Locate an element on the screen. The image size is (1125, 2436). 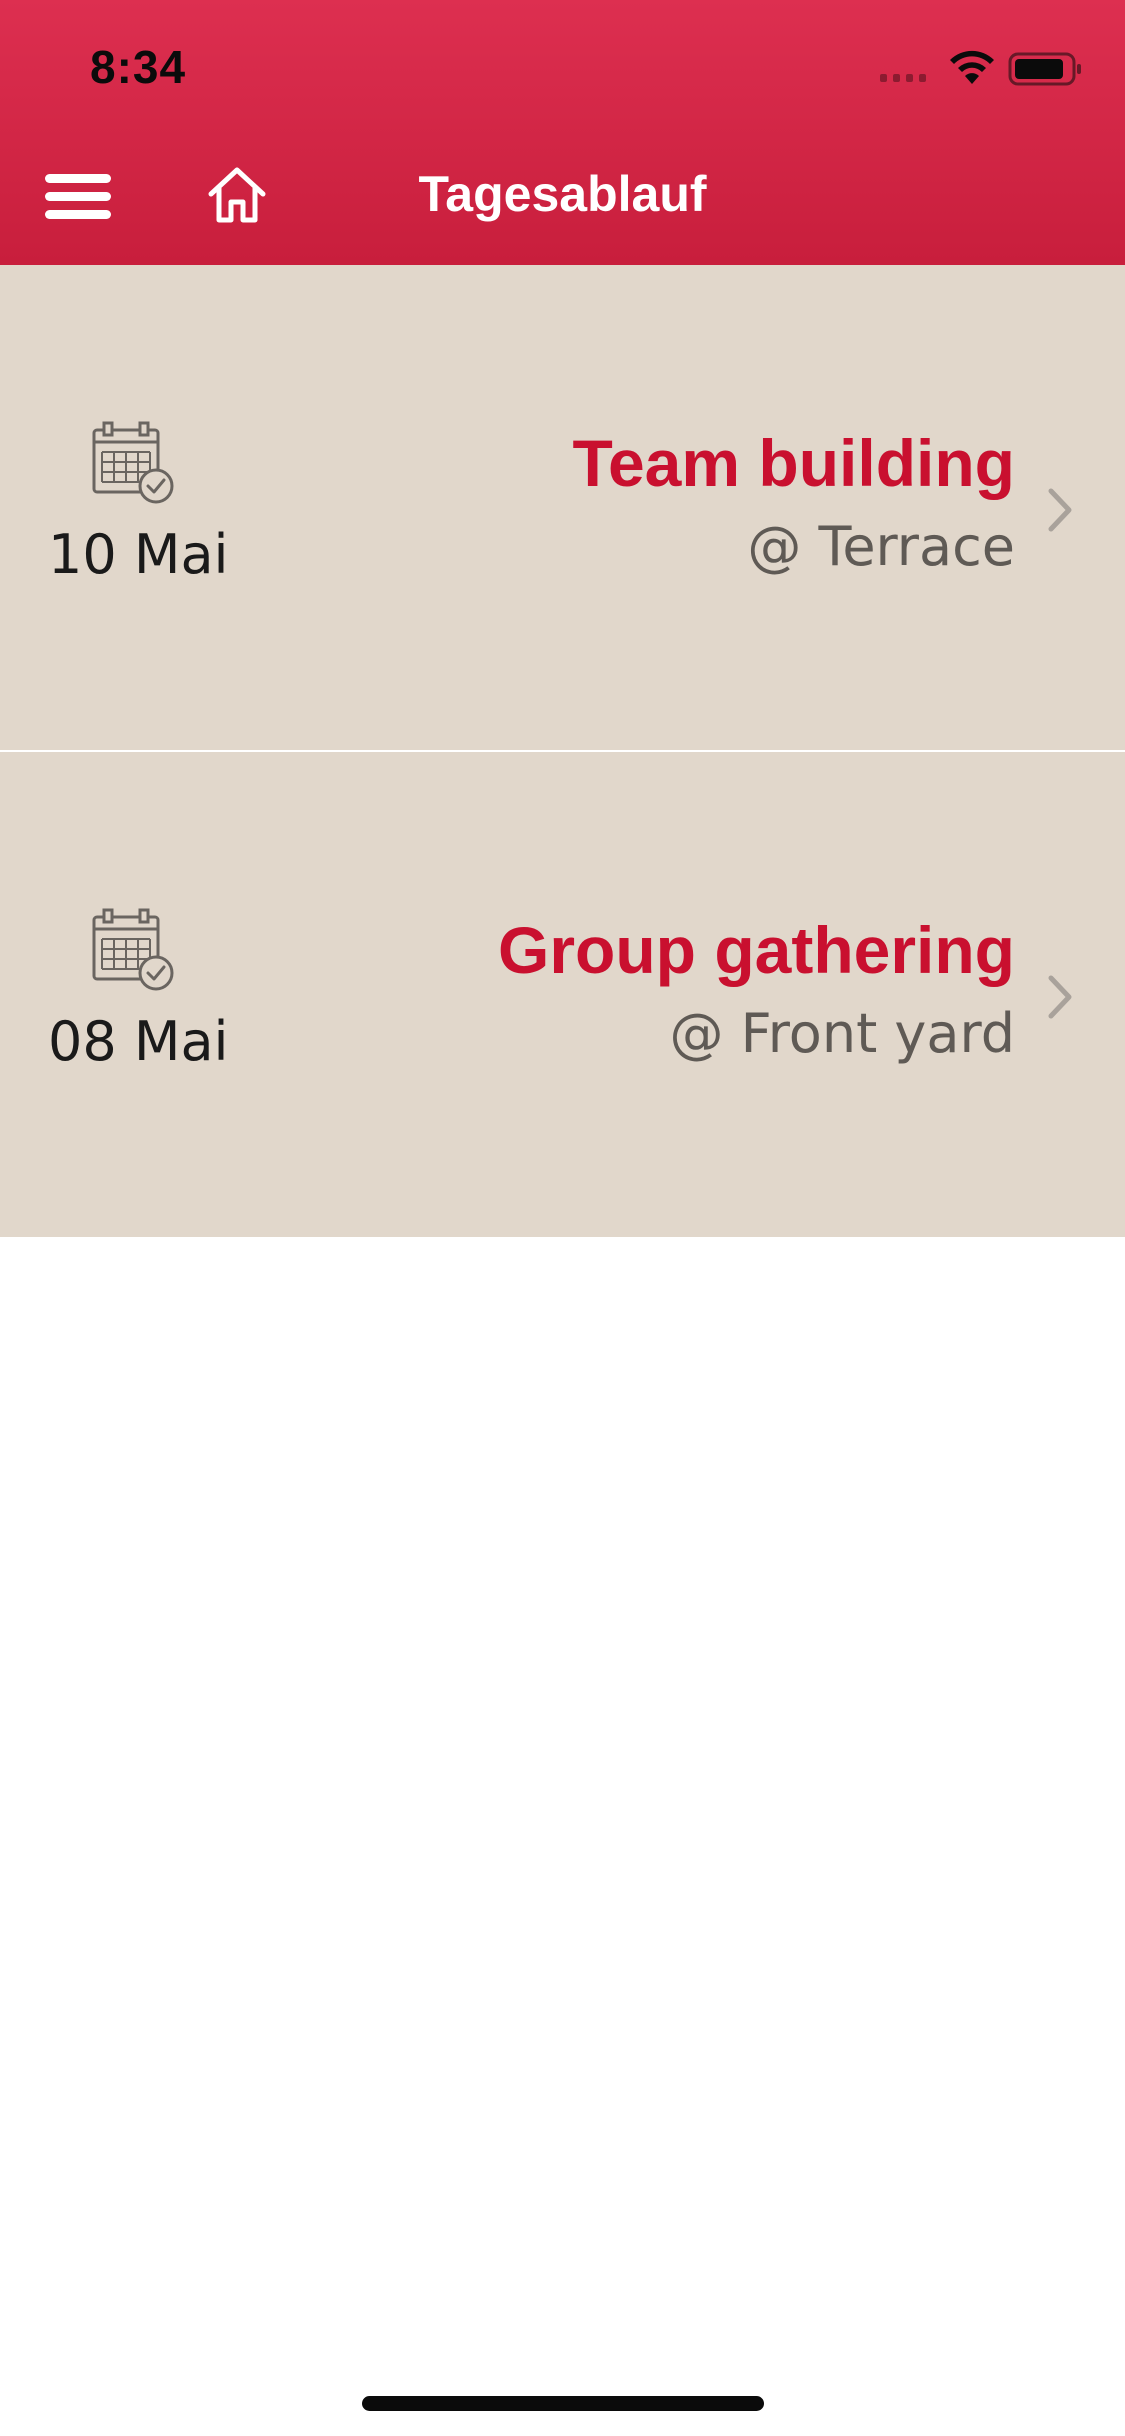
cellular-signal-icon is located at coordinates (903, 78).